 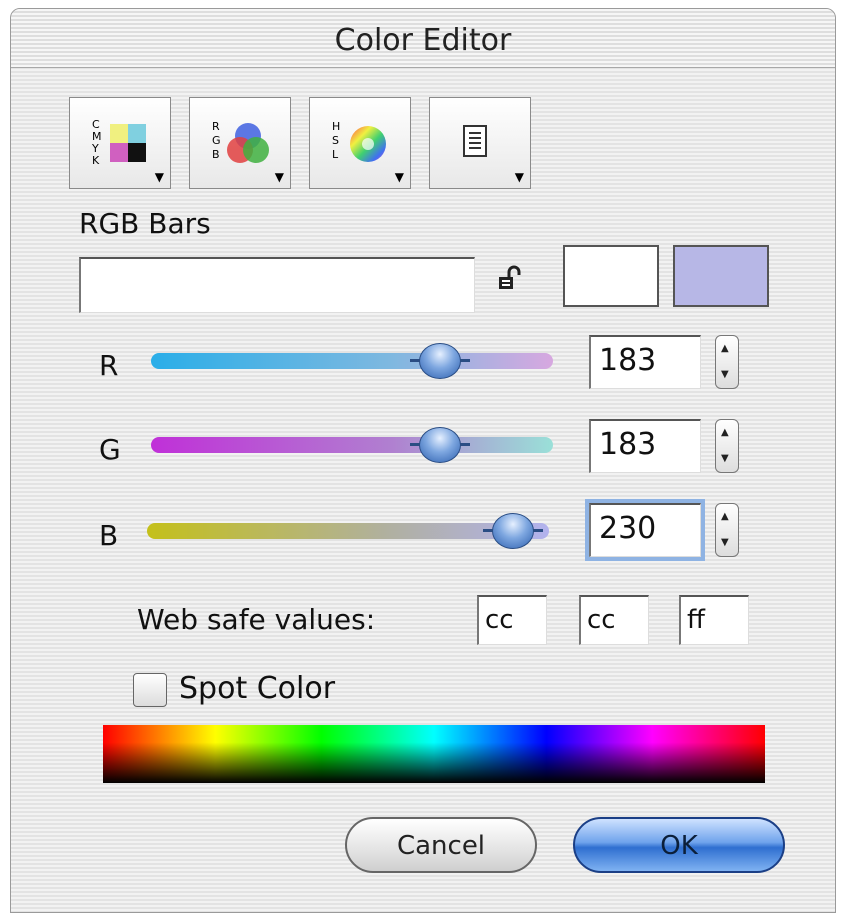 What do you see at coordinates (145, 223) in the screenshot?
I see `section-title: RGB Bars` at bounding box center [145, 223].